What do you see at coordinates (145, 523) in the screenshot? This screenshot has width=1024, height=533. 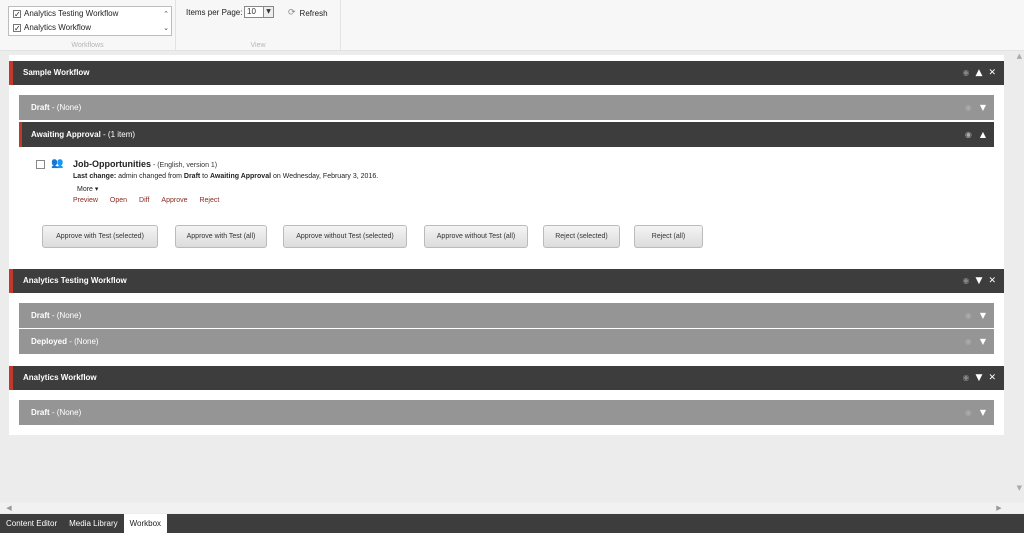 I see `tab-workbox: Workbox` at bounding box center [145, 523].